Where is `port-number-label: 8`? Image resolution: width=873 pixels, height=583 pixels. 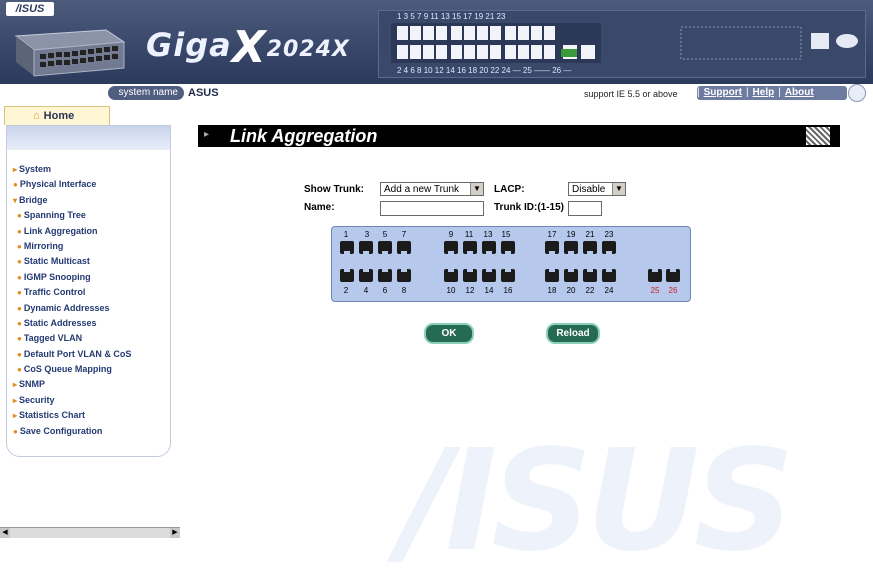 port-number-label: 8 is located at coordinates (404, 290).